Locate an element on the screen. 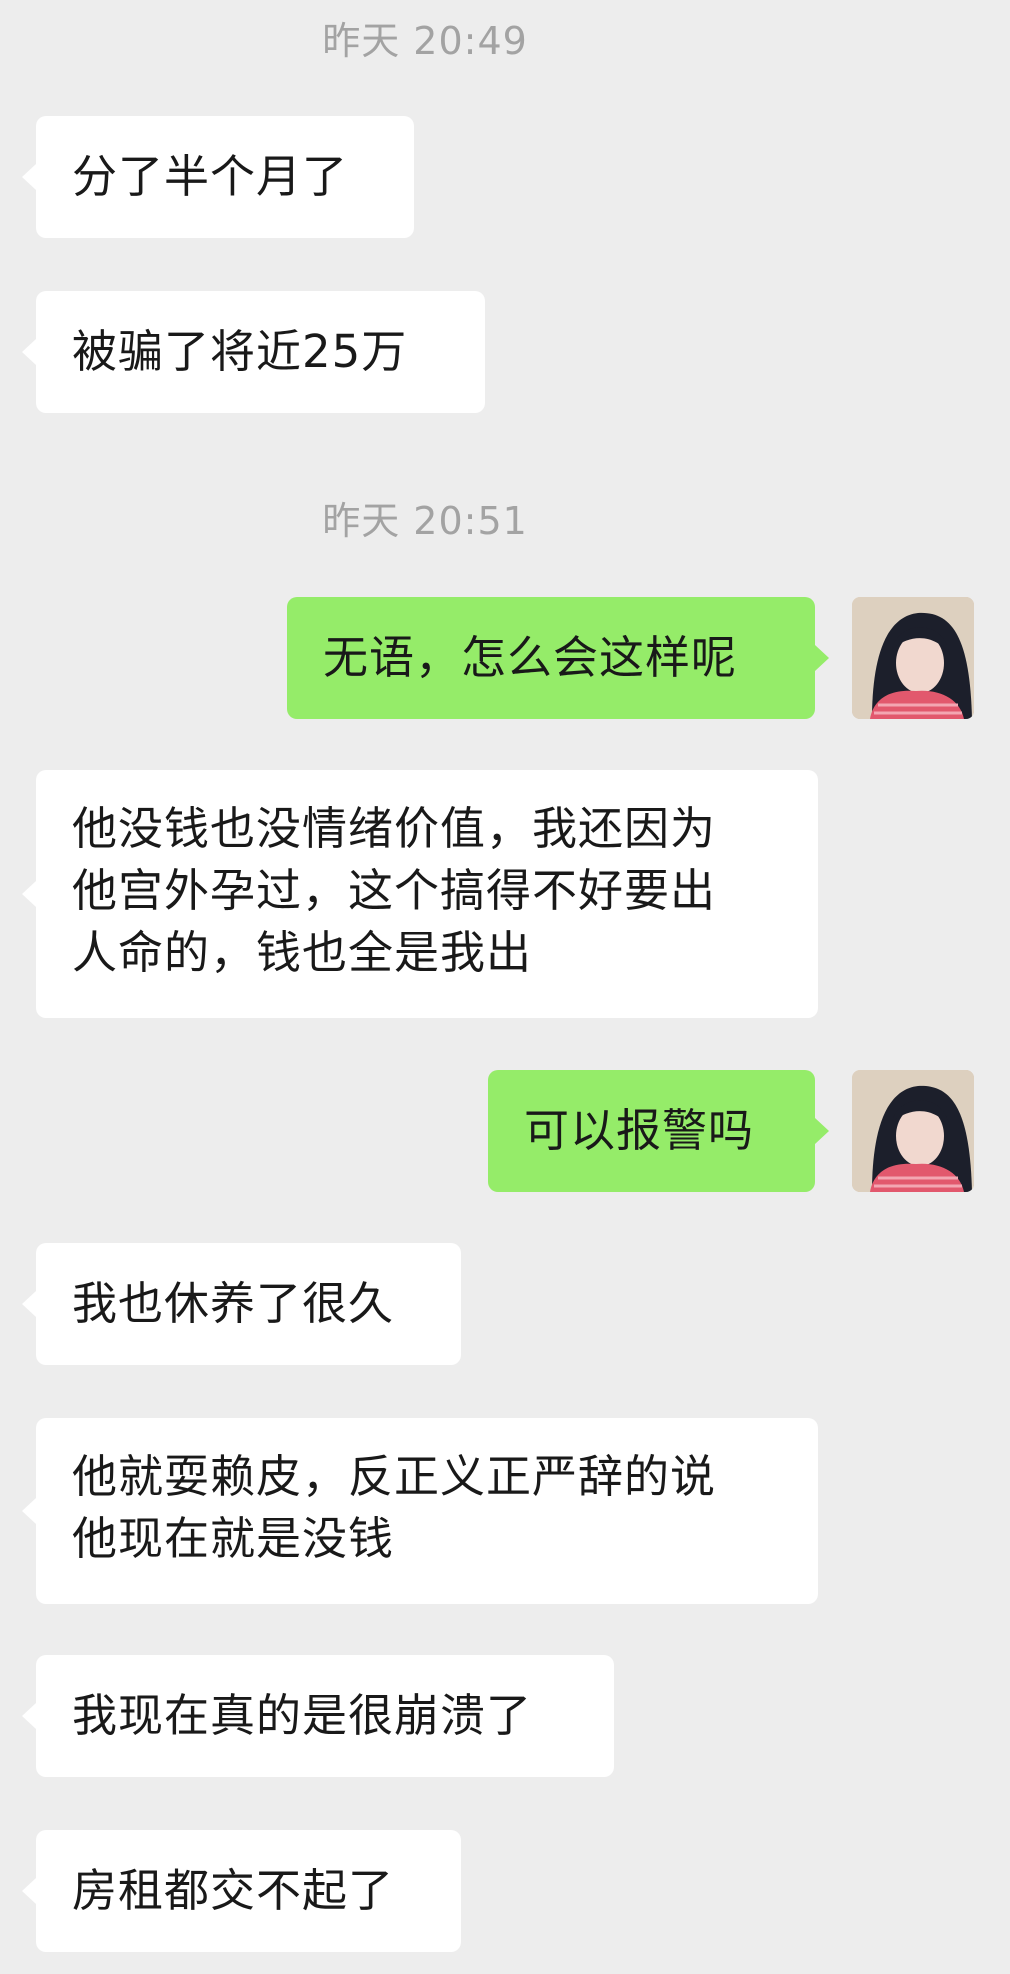  message-bubble-incoming: 他没钱也没情绪价值，我还因为 他宫外孕过，这个搞得不好要出 人命的，钱也全是我出 is located at coordinates (420, 894).